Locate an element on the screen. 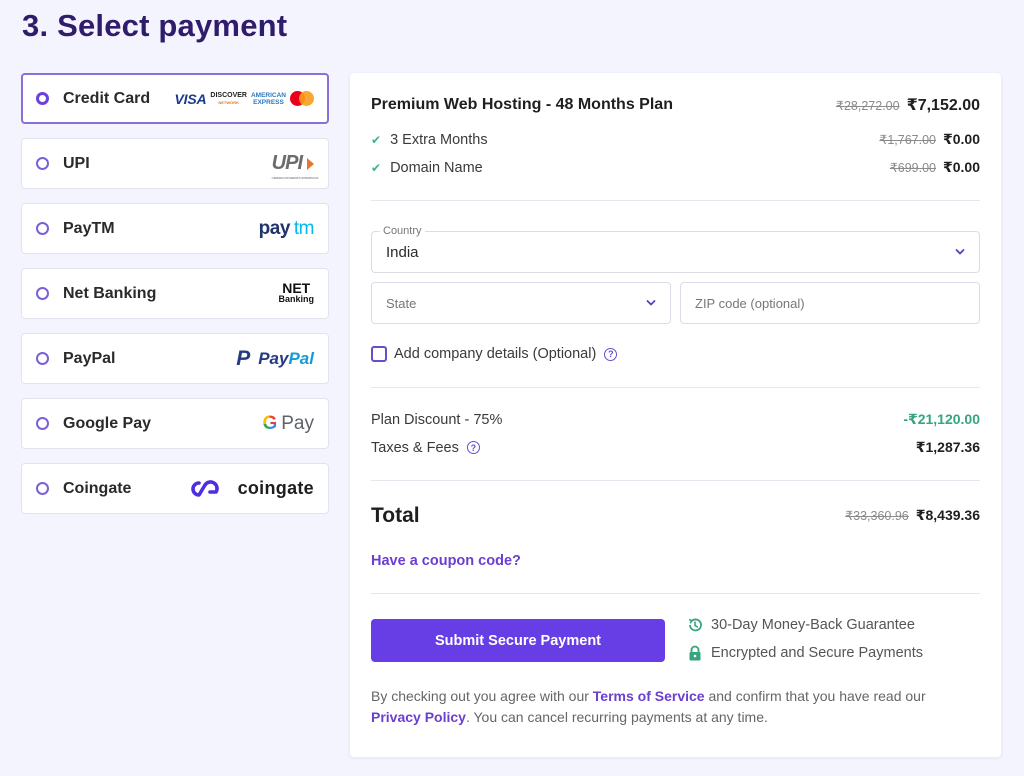 Image resolution: width=1024 pixels, height=776 pixels. google-pay-logo: G Pay is located at coordinates (288, 424).